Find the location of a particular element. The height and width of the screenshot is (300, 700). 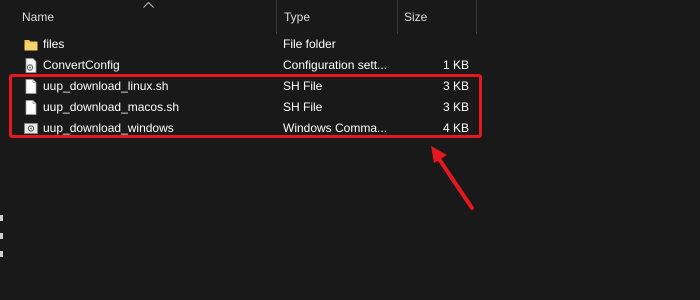

sort-ascending-icon is located at coordinates (148, 5).